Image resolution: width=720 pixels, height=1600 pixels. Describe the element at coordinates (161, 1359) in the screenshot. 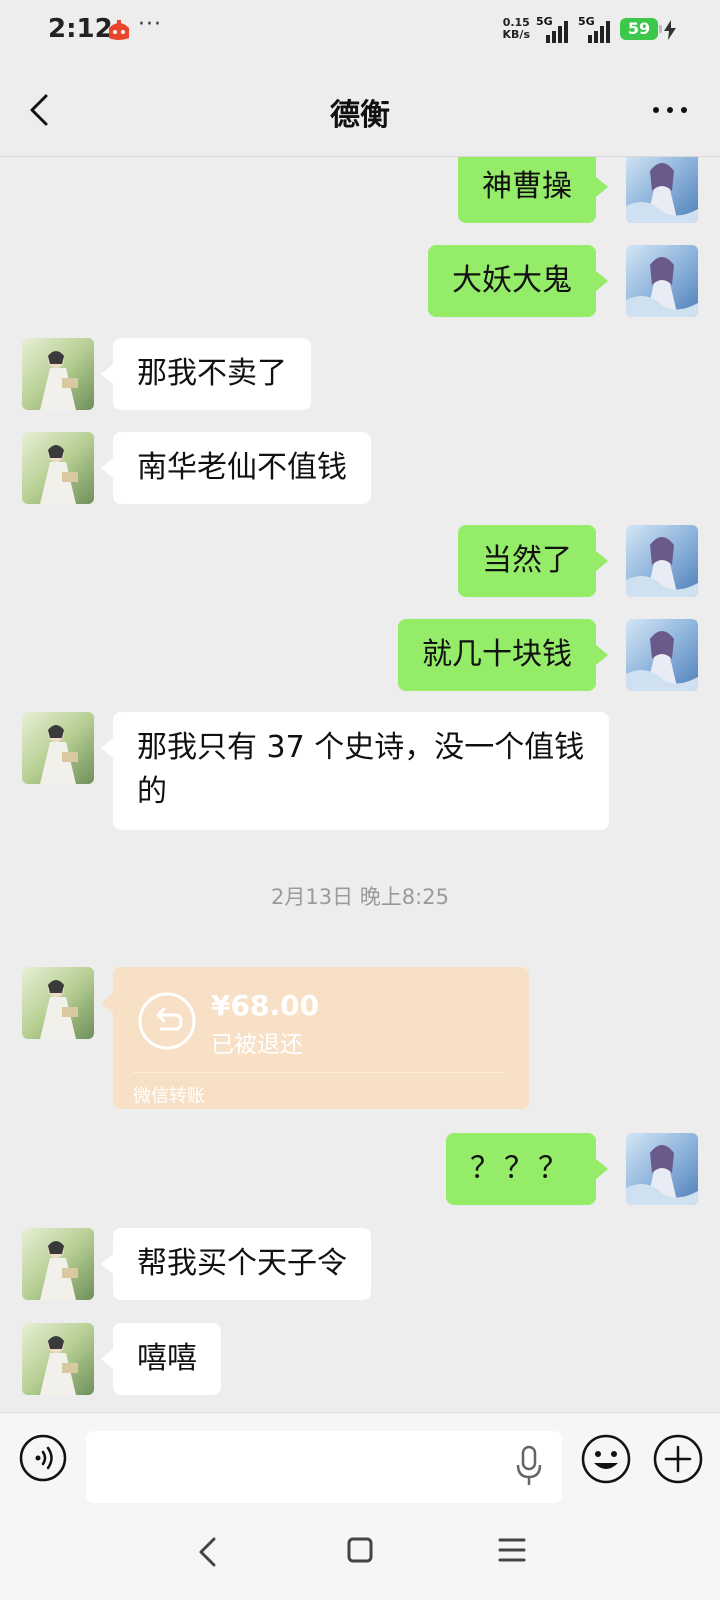

I see `message-bubble-received: 嘻嘻` at that location.